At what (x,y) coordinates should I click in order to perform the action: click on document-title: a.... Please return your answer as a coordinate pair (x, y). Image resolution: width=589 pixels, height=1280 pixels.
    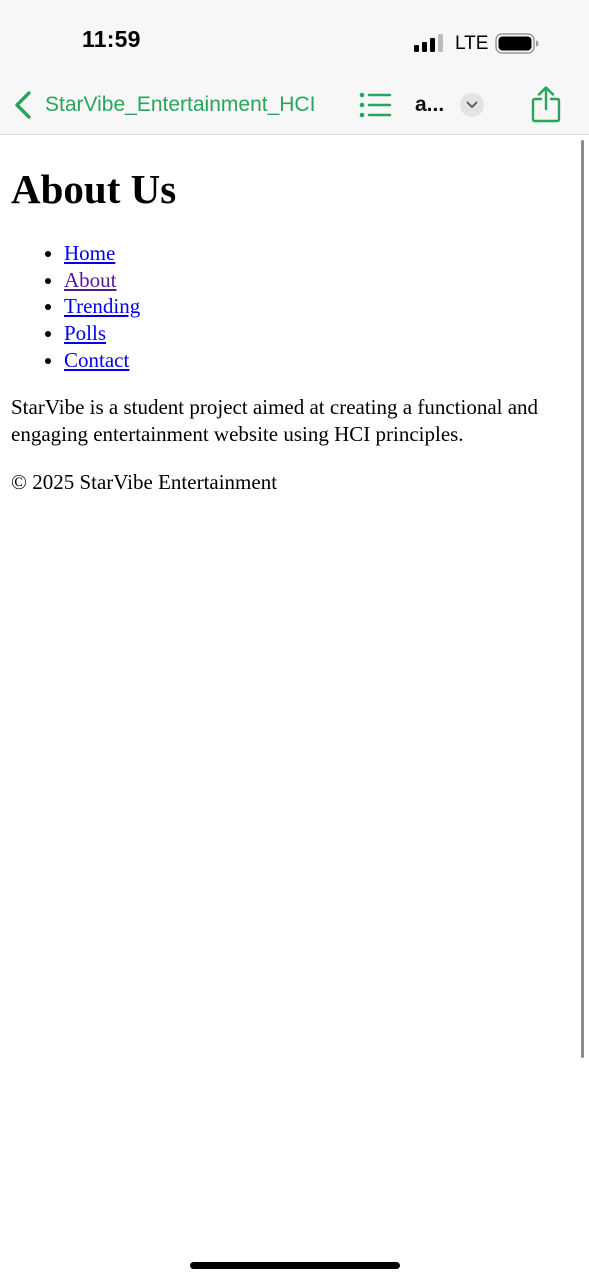
    Looking at the image, I should click on (429, 105).